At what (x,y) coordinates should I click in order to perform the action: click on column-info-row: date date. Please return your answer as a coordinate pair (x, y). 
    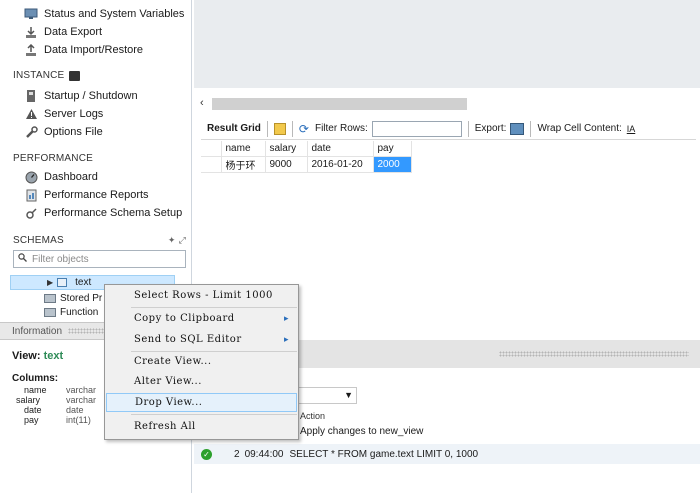
    Looking at the image, I should click on (54, 410).